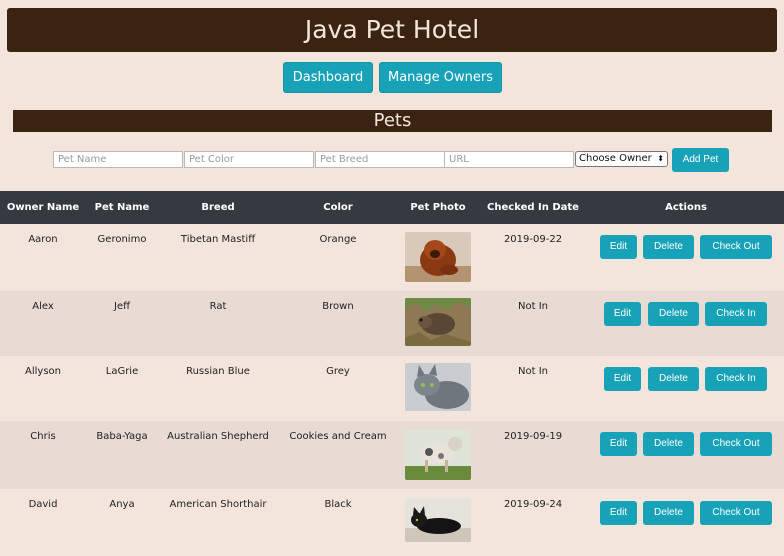 This screenshot has height=556, width=784. I want to click on manage-owners-button: Manage Owners, so click(440, 77).